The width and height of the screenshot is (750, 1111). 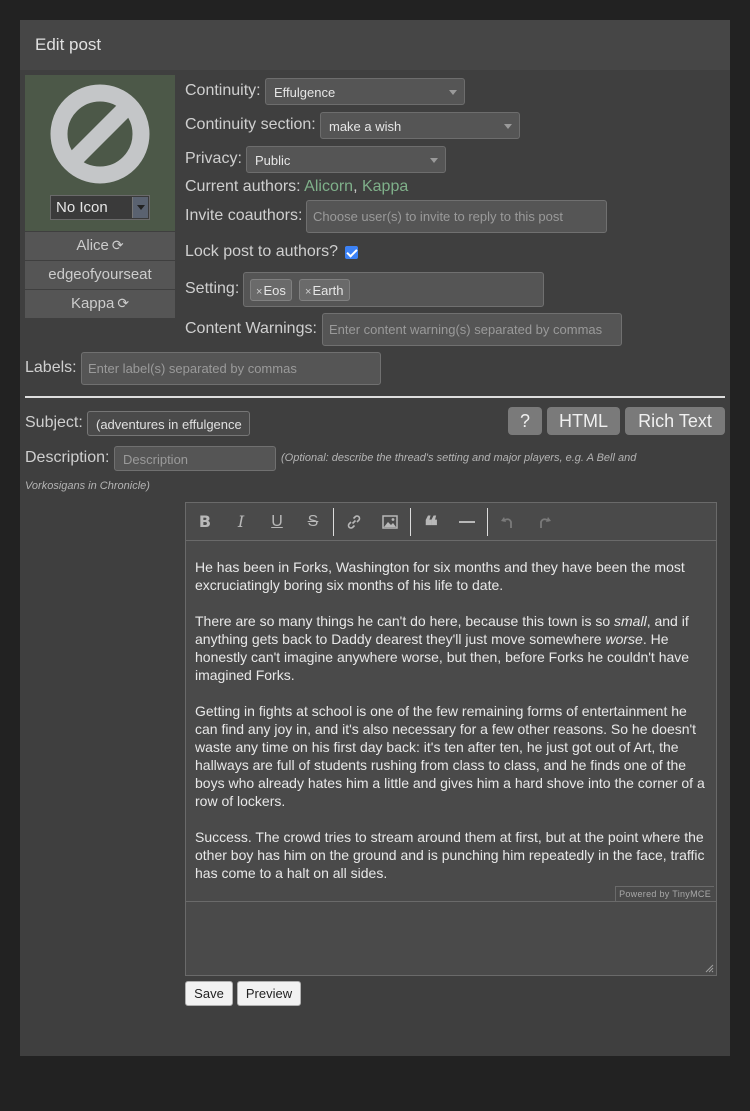 I want to click on image-icon, so click(x=390, y=522).